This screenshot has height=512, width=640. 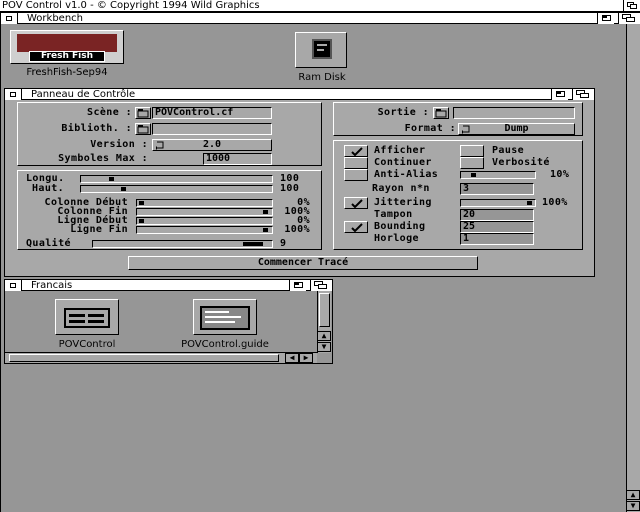 I want to click on sortie-label: Sortie :, so click(x=403, y=112).